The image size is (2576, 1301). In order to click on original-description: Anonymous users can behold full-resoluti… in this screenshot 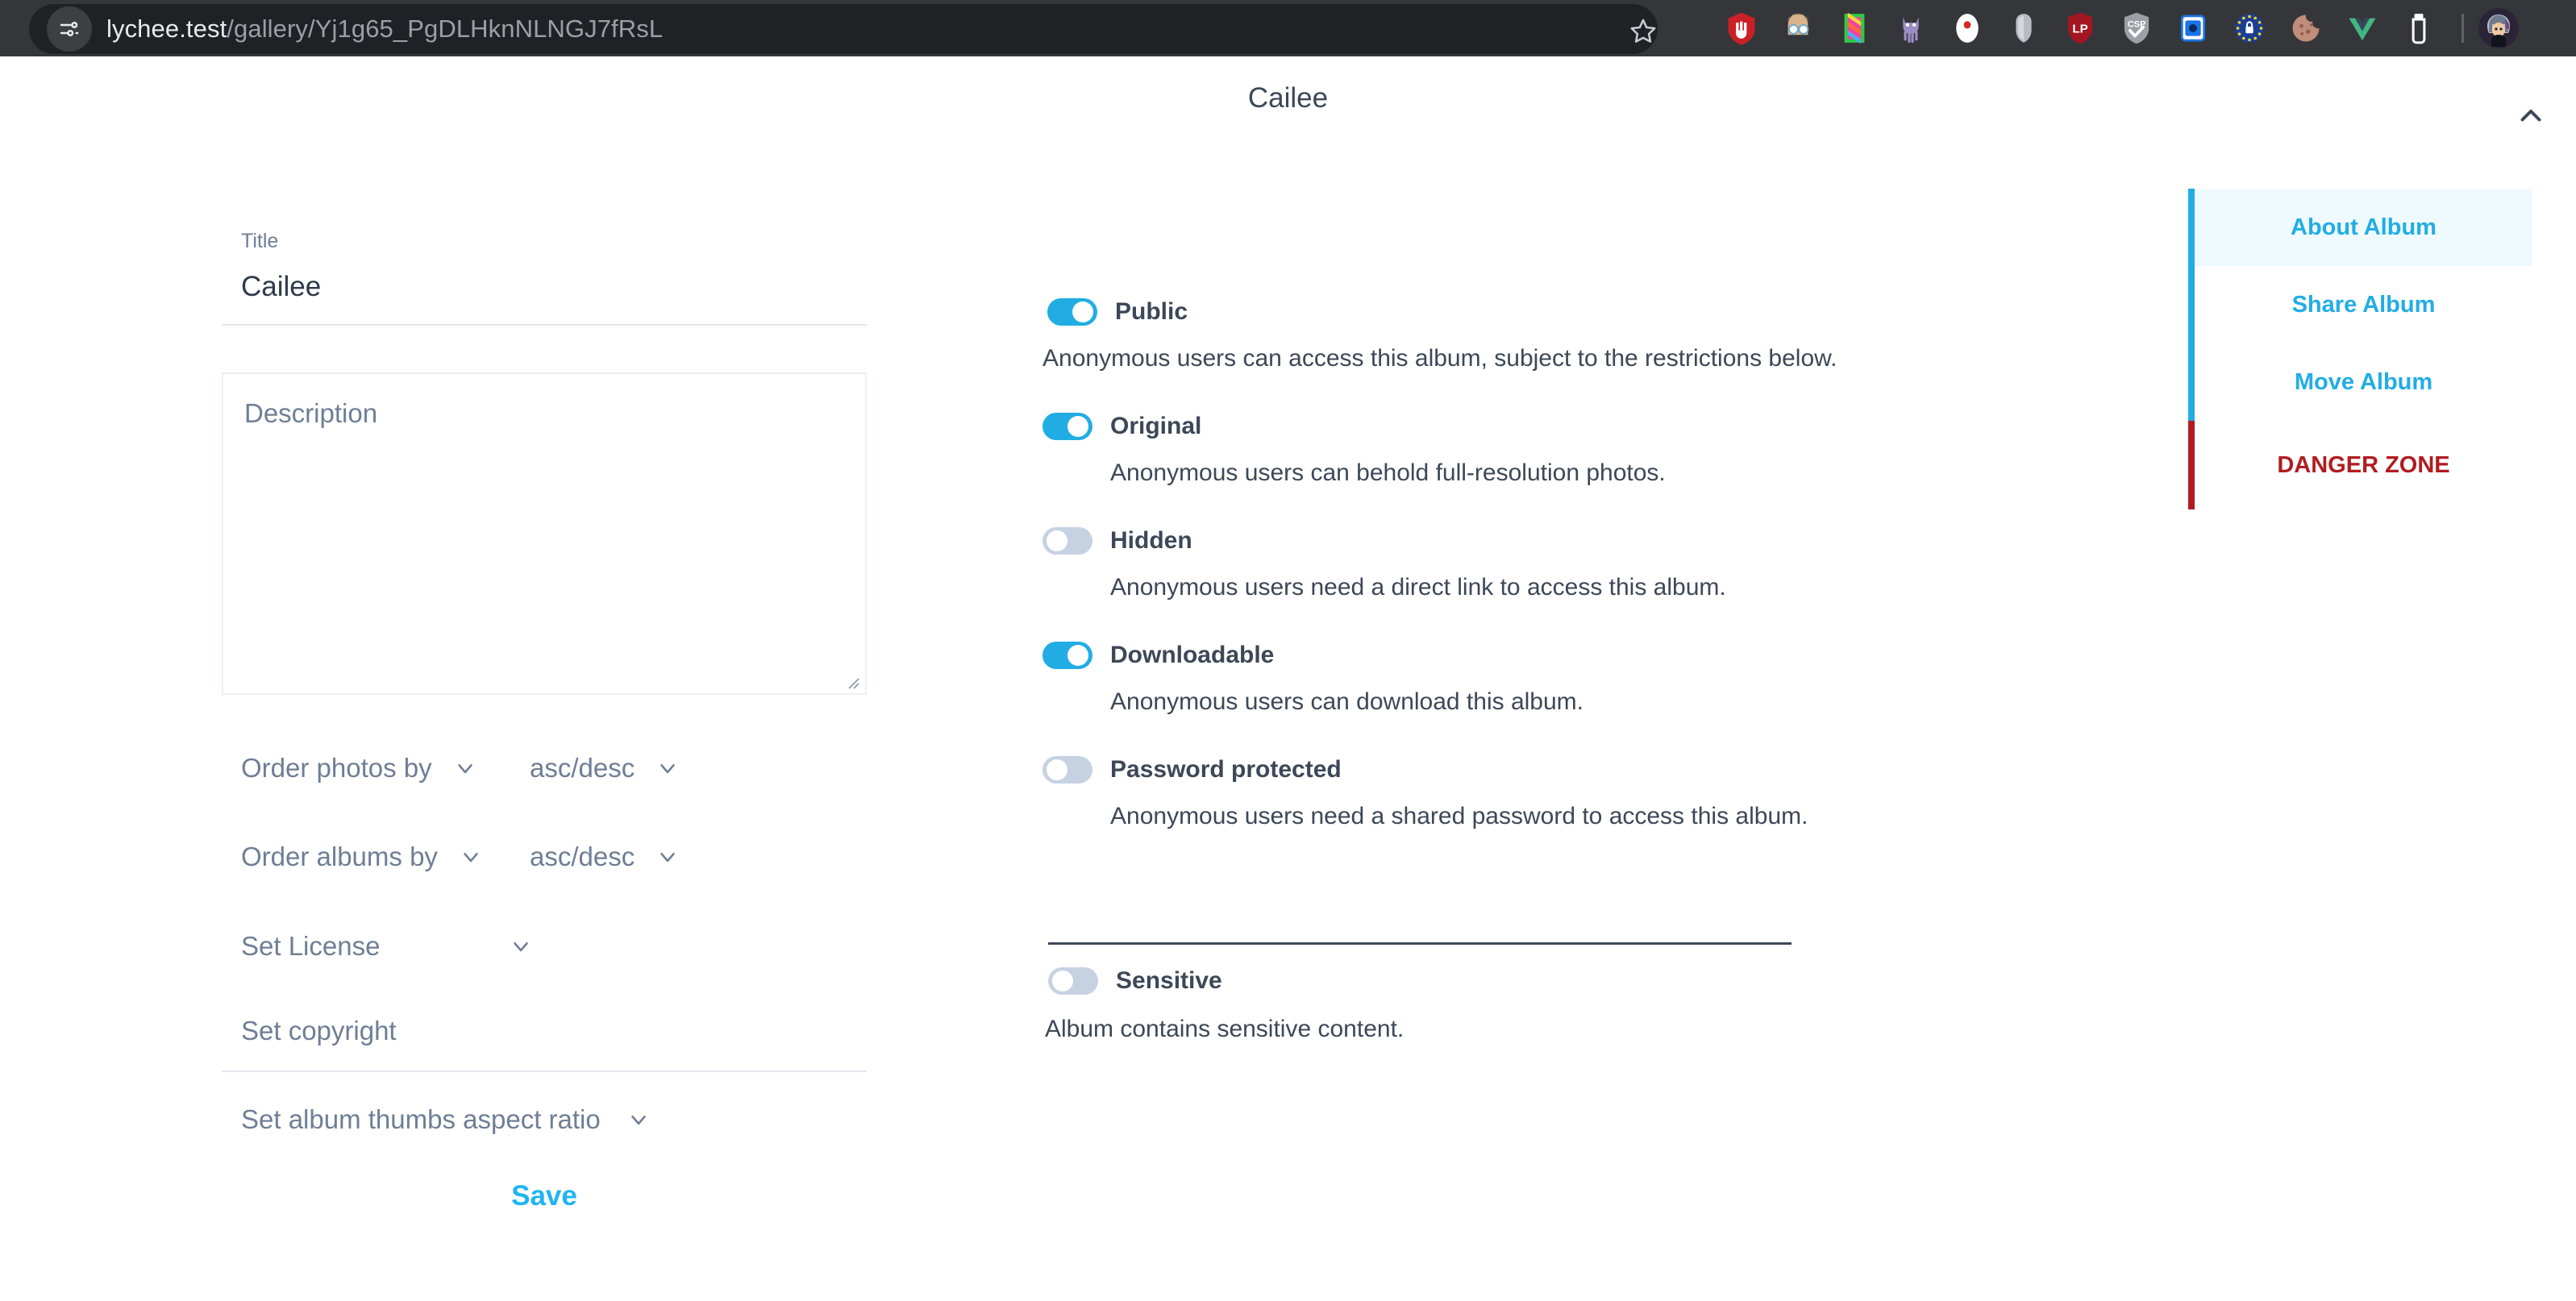, I will do `click(1388, 472)`.